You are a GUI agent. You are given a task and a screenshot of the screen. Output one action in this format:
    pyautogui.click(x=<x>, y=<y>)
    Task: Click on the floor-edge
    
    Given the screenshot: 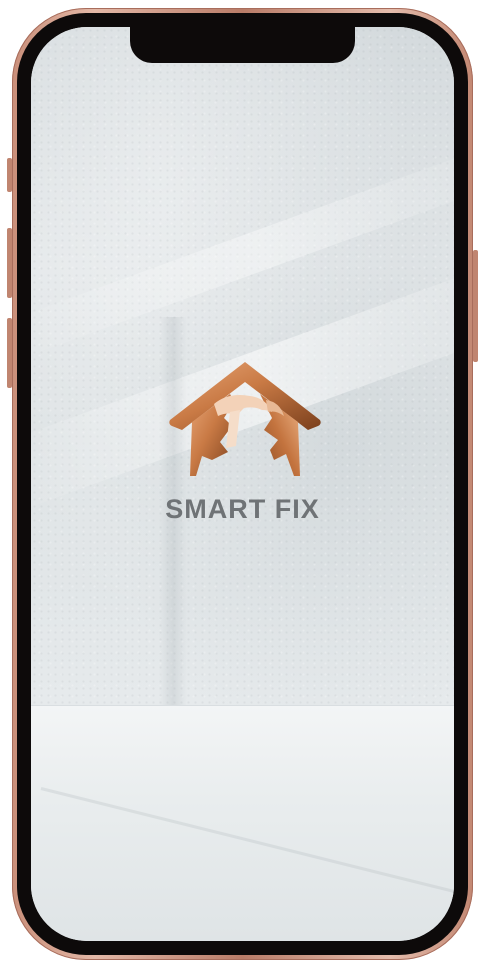 What is the action you would take?
    pyautogui.click(x=242, y=705)
    